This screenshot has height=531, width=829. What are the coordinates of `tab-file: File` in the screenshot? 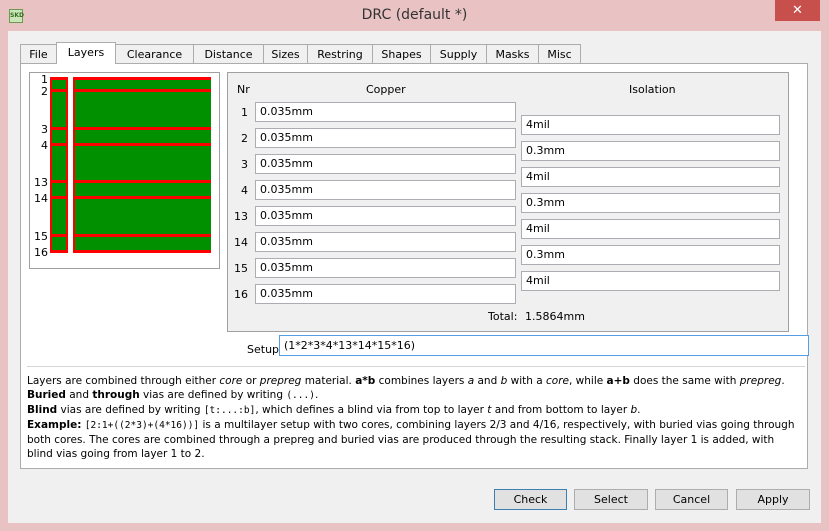 It's located at (38, 53).